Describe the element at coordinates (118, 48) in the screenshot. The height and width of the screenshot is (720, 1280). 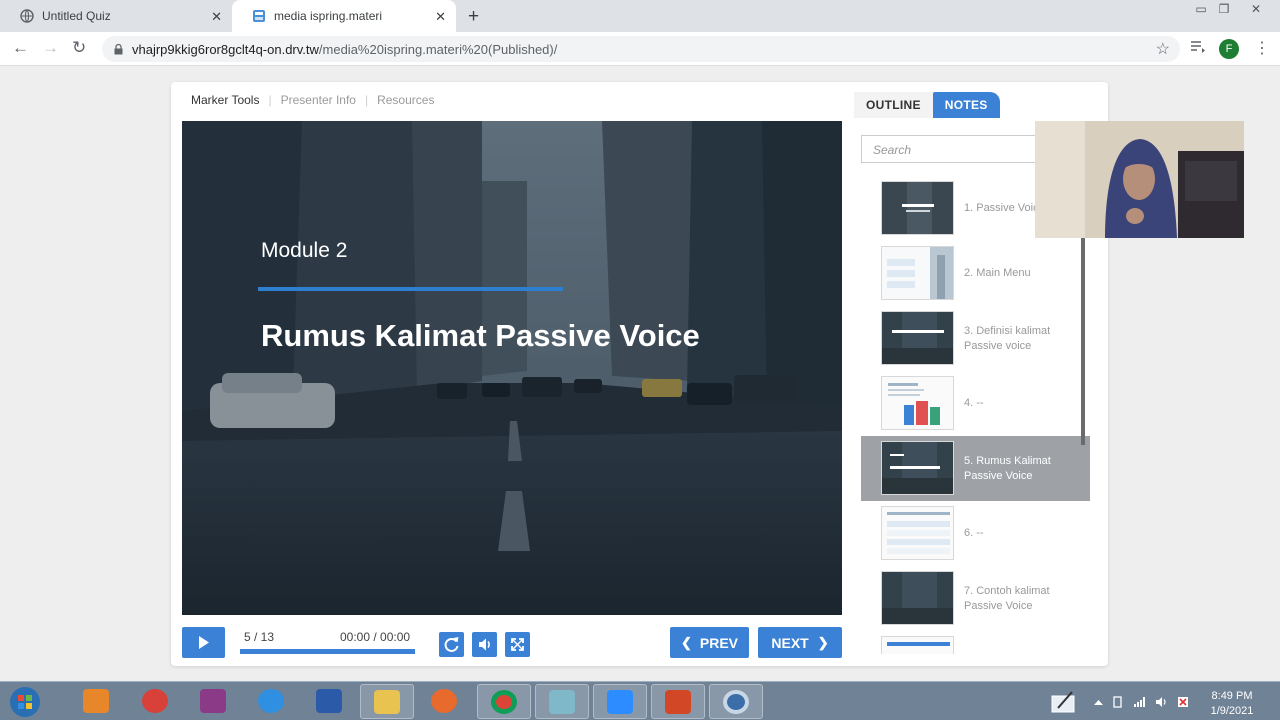
I see `lock-icon` at that location.